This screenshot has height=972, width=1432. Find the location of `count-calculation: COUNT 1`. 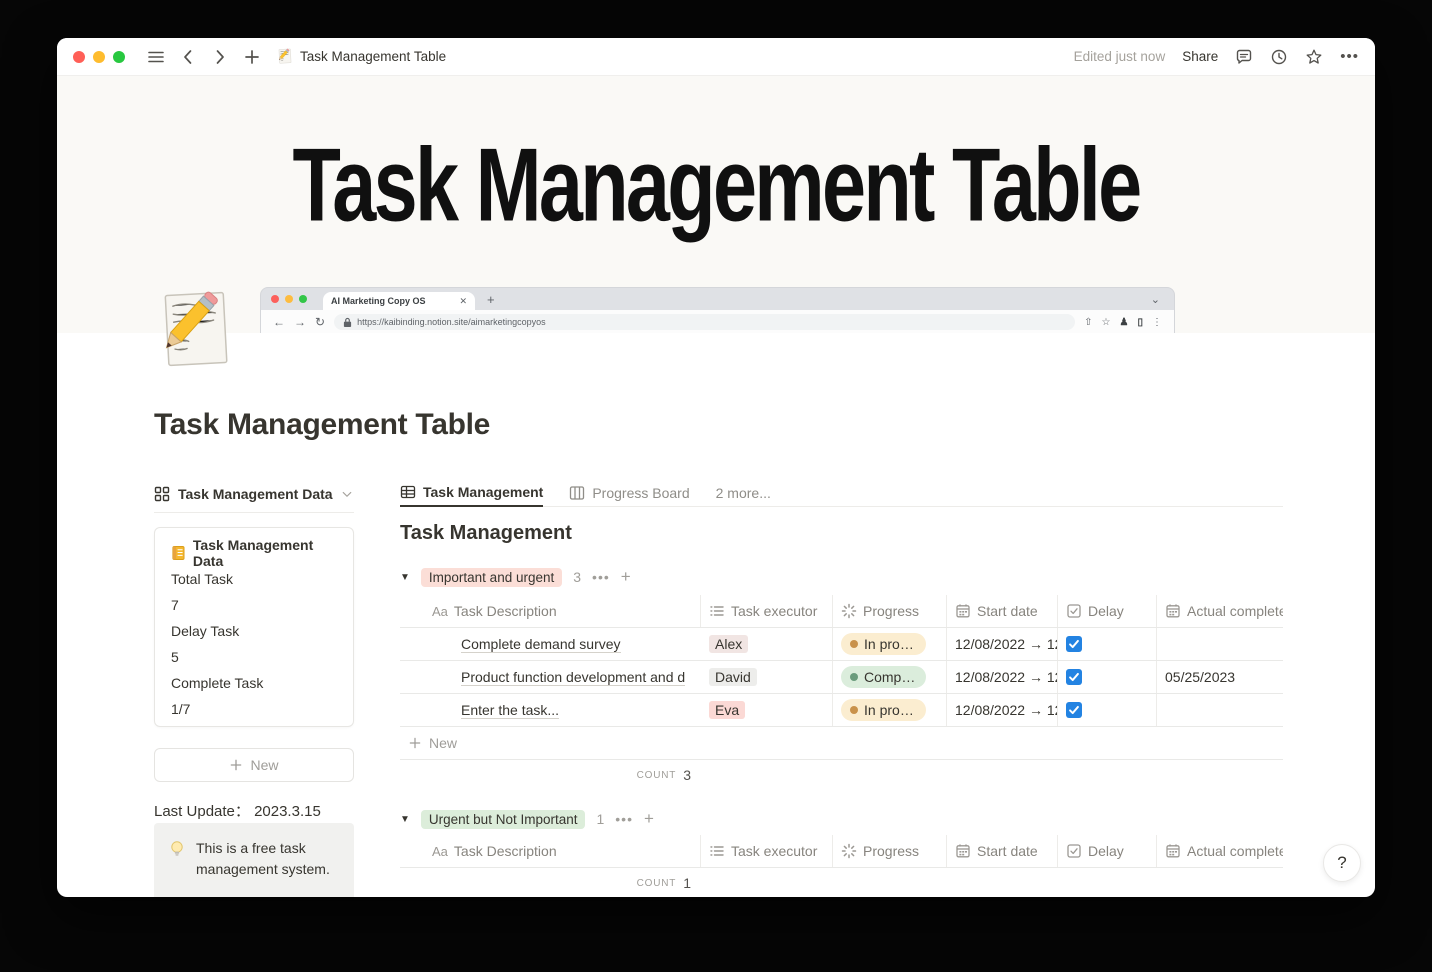

count-calculation: COUNT 1 is located at coordinates (550, 882).